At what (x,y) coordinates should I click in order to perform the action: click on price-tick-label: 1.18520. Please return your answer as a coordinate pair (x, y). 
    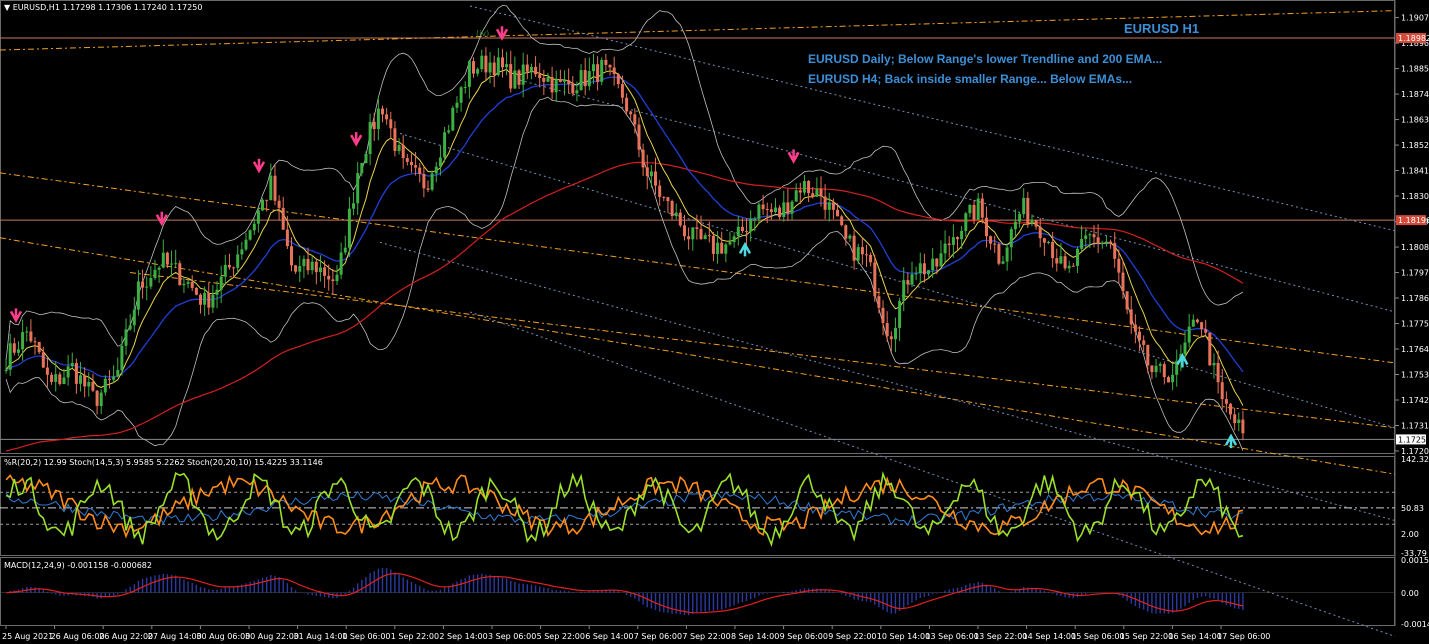
    Looking at the image, I should click on (1415, 145).